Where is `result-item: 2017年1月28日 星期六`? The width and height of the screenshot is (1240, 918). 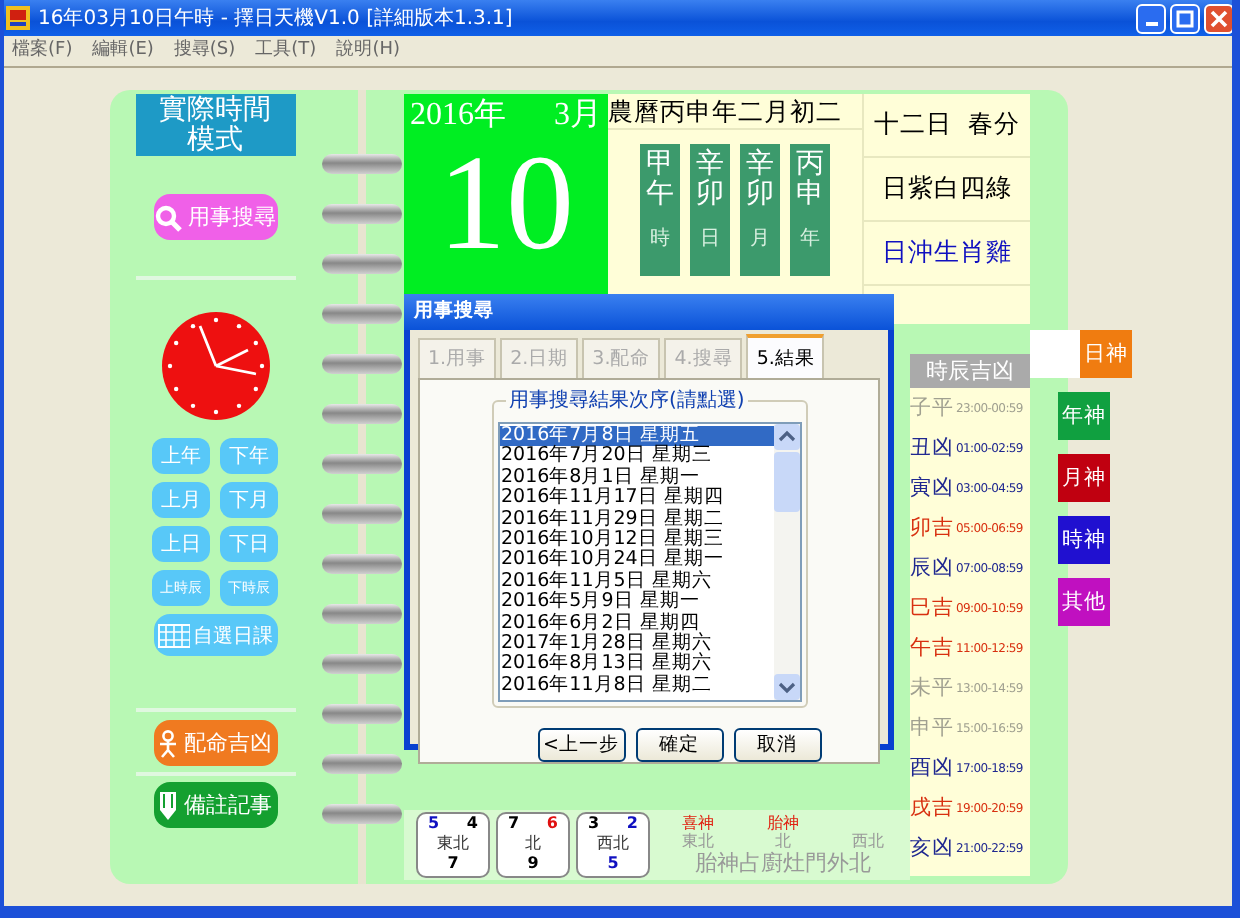 result-item: 2017年1月28日 星期六 is located at coordinates (636, 644).